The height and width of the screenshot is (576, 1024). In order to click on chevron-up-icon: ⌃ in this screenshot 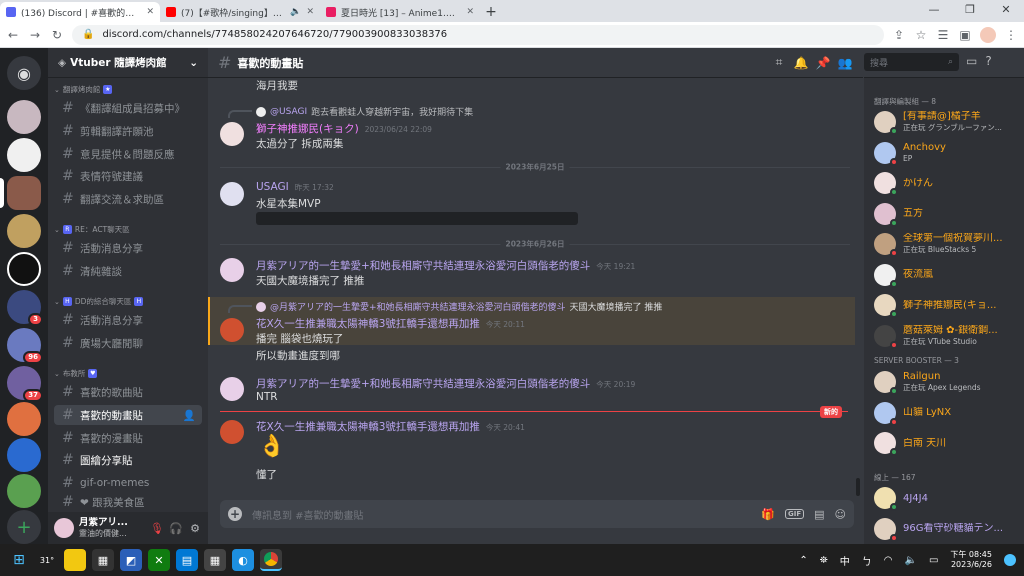, I will do `click(803, 560)`.